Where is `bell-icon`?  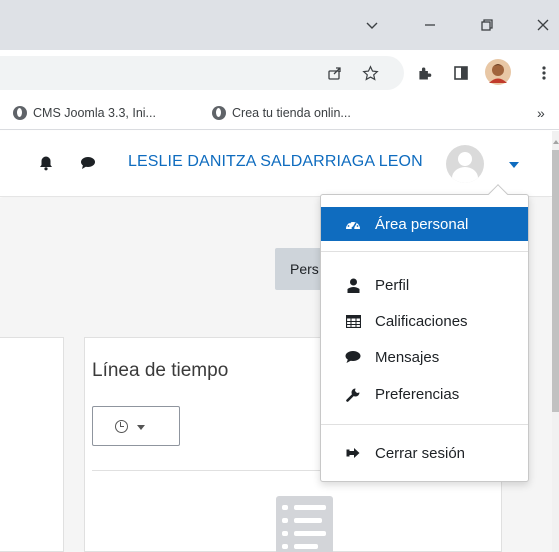 bell-icon is located at coordinates (46, 163).